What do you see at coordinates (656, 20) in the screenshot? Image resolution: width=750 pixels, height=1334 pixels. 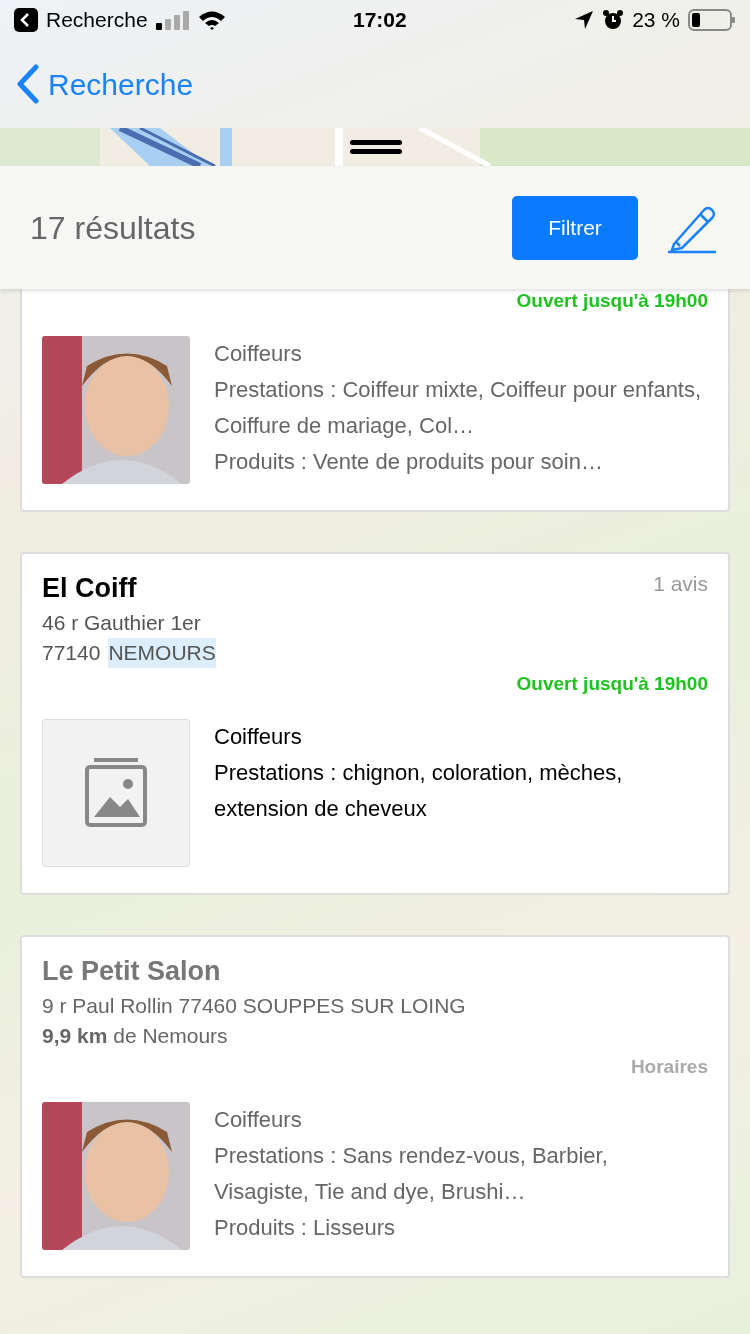 I see `battery-percent: 23 %` at bounding box center [656, 20].